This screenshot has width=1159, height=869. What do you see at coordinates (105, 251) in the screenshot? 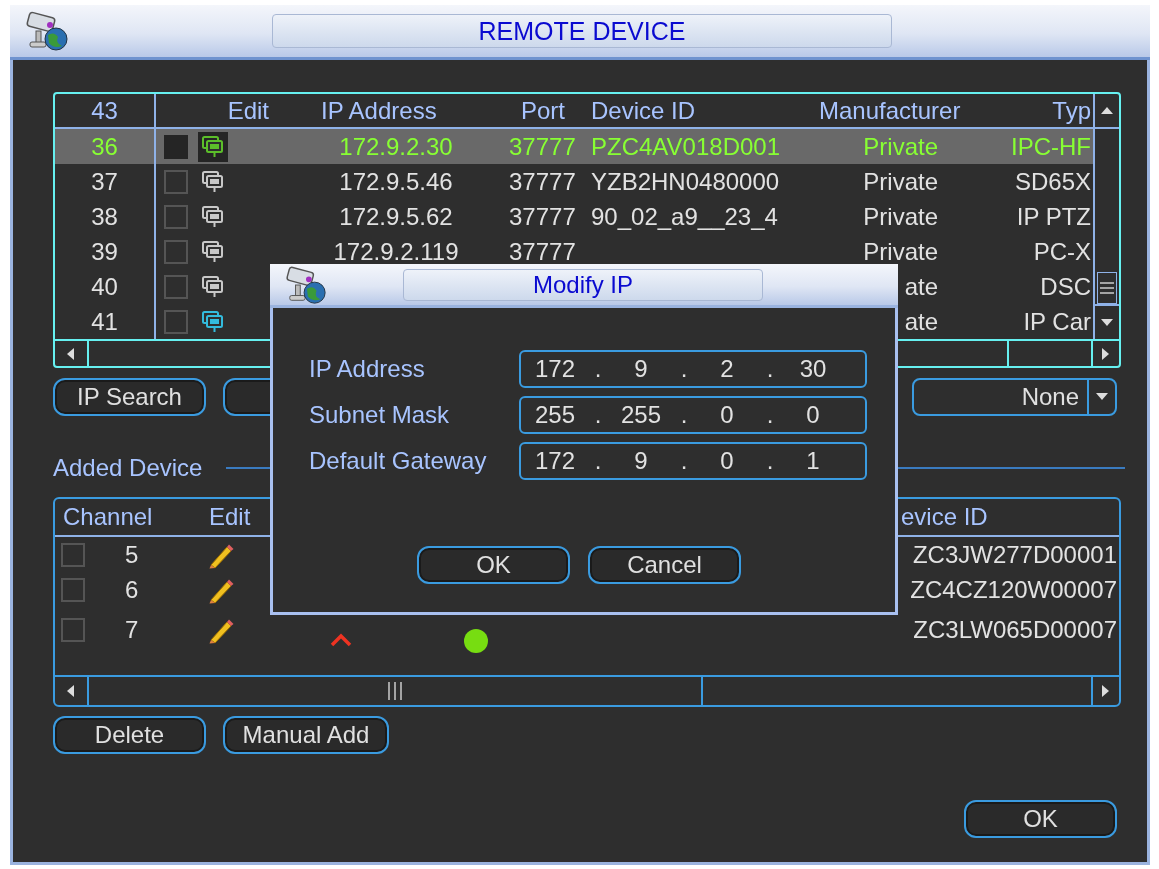
I see `table-cell: 39` at bounding box center [105, 251].